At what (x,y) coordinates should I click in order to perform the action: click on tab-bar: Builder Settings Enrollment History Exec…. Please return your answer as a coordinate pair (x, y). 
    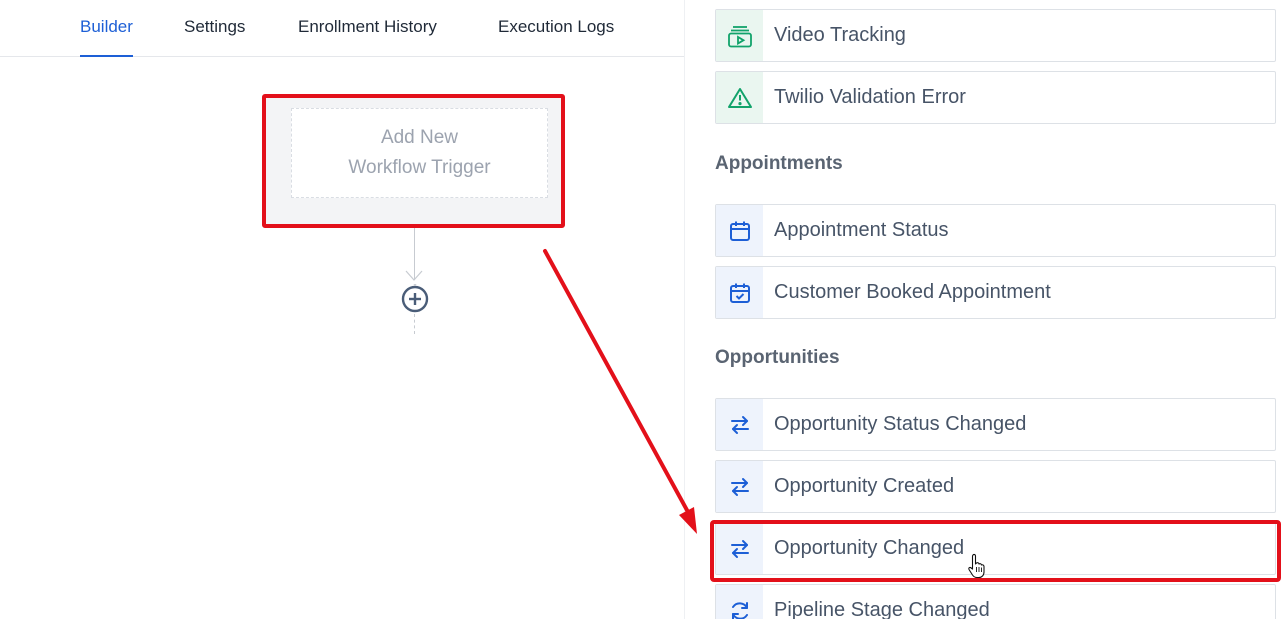
    Looking at the image, I should click on (342, 28).